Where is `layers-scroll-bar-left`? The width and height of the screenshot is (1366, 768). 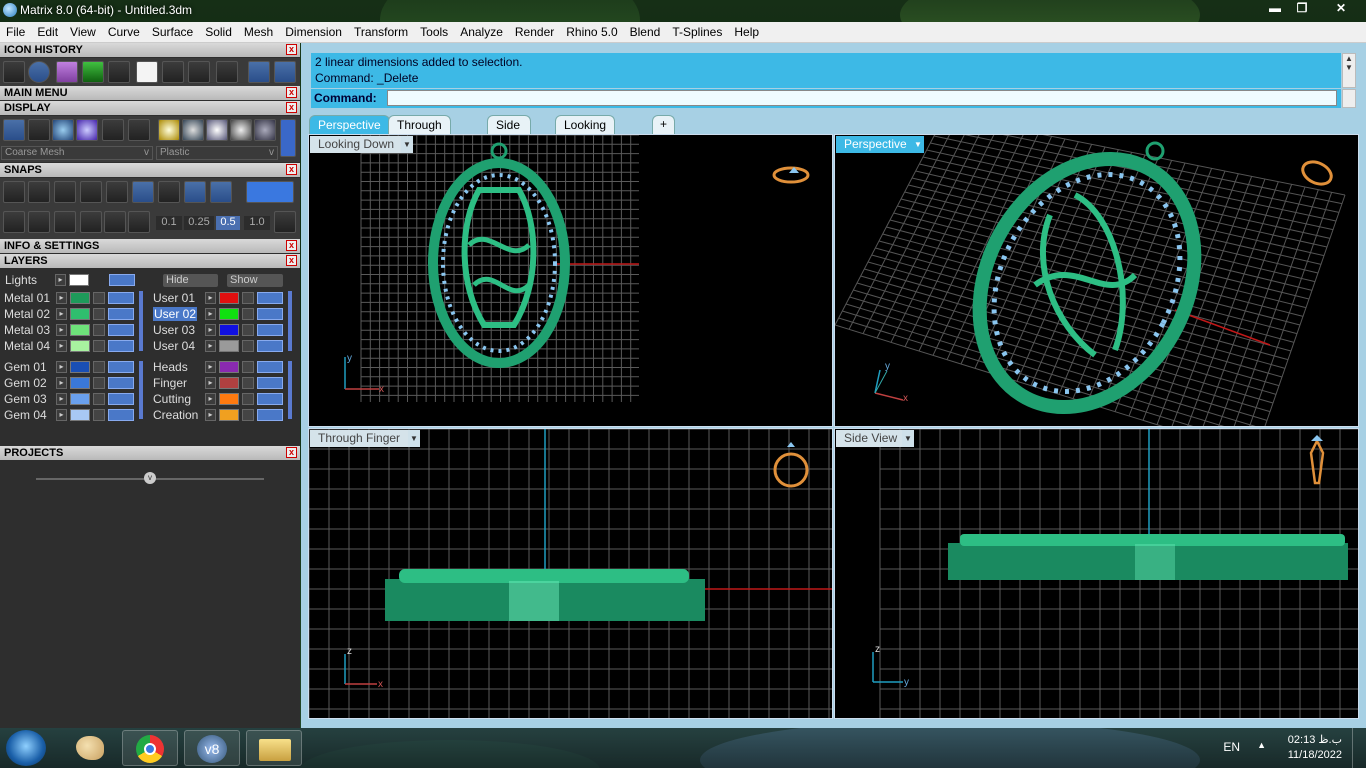 layers-scroll-bar-left is located at coordinates (141, 321).